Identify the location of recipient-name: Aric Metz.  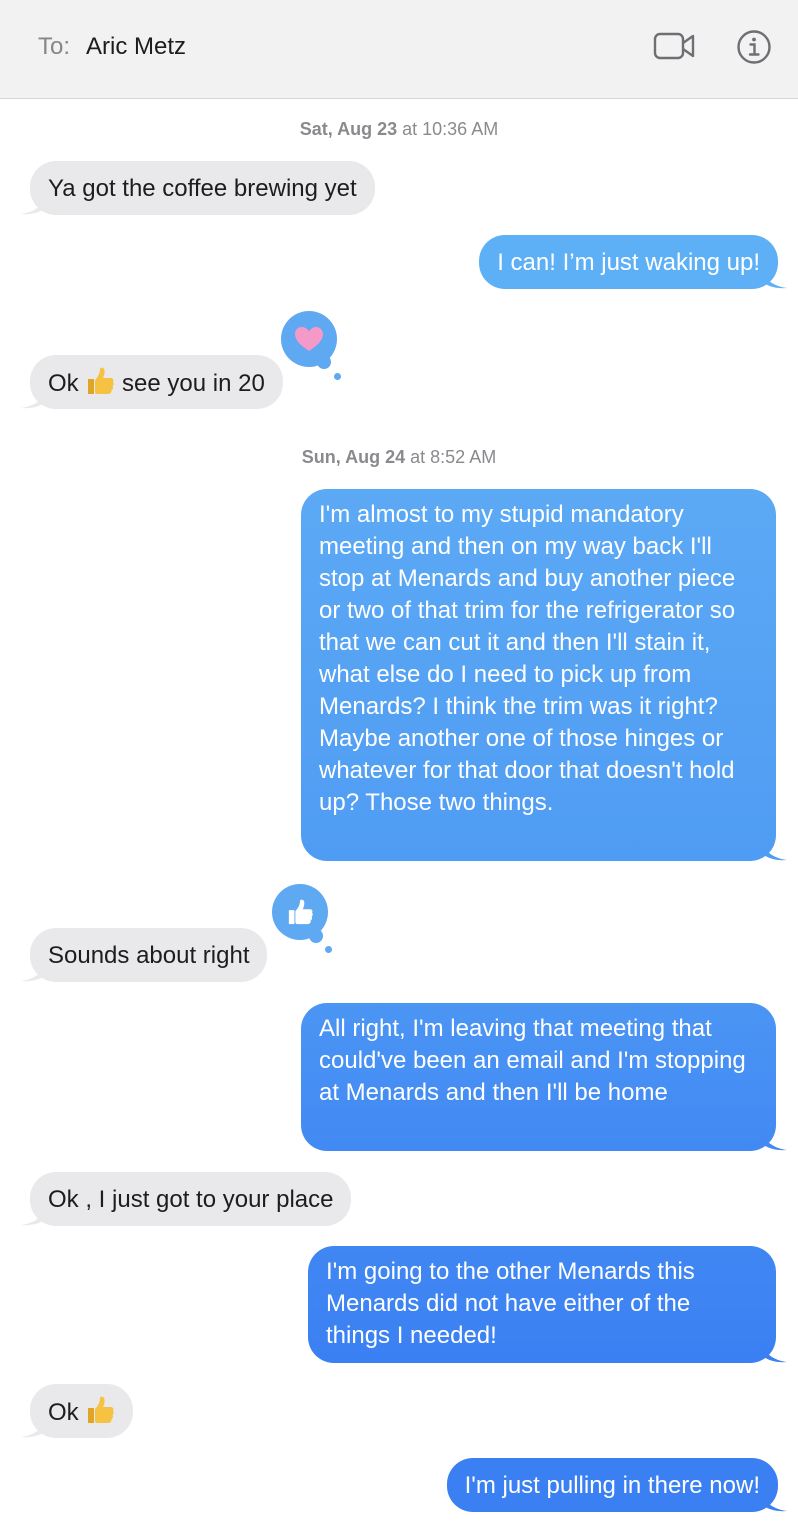
(136, 47).